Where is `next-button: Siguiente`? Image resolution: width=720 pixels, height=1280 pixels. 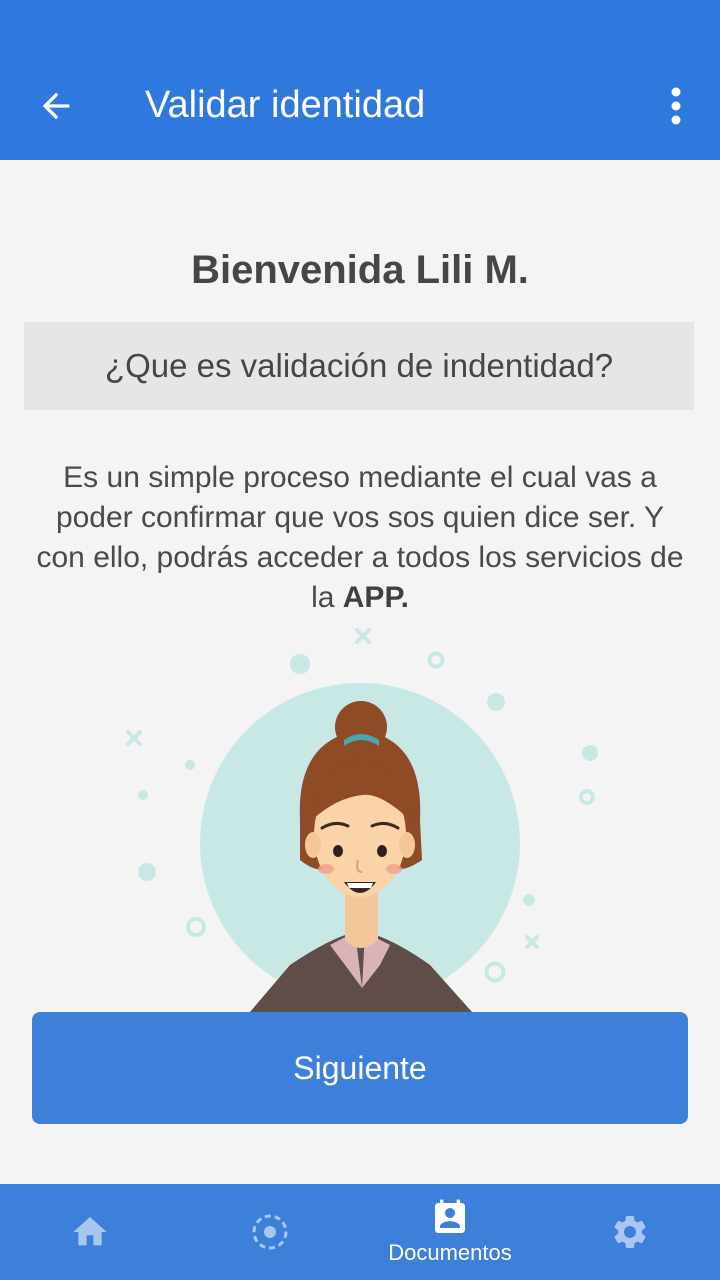 next-button: Siguiente is located at coordinates (360, 1068).